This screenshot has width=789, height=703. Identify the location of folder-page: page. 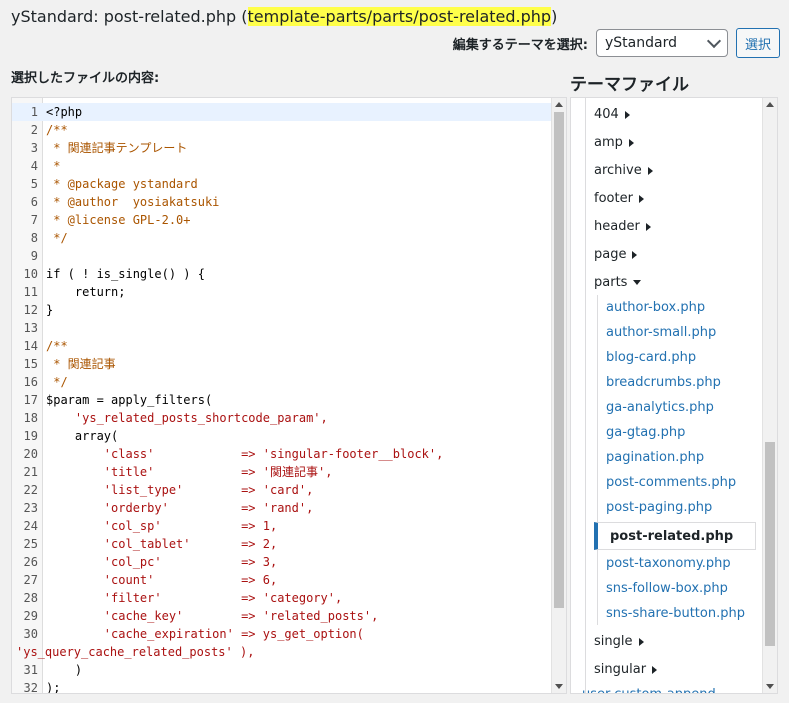
(616, 254).